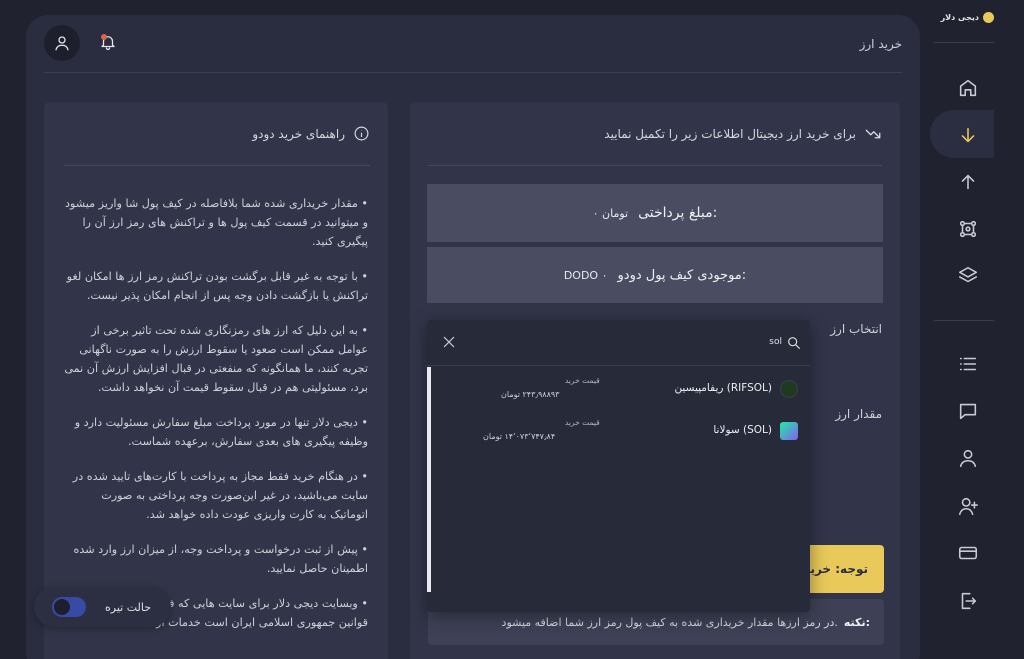 The image size is (1024, 659). Describe the element at coordinates (789, 431) in the screenshot. I see `sol-coin-icon` at that location.